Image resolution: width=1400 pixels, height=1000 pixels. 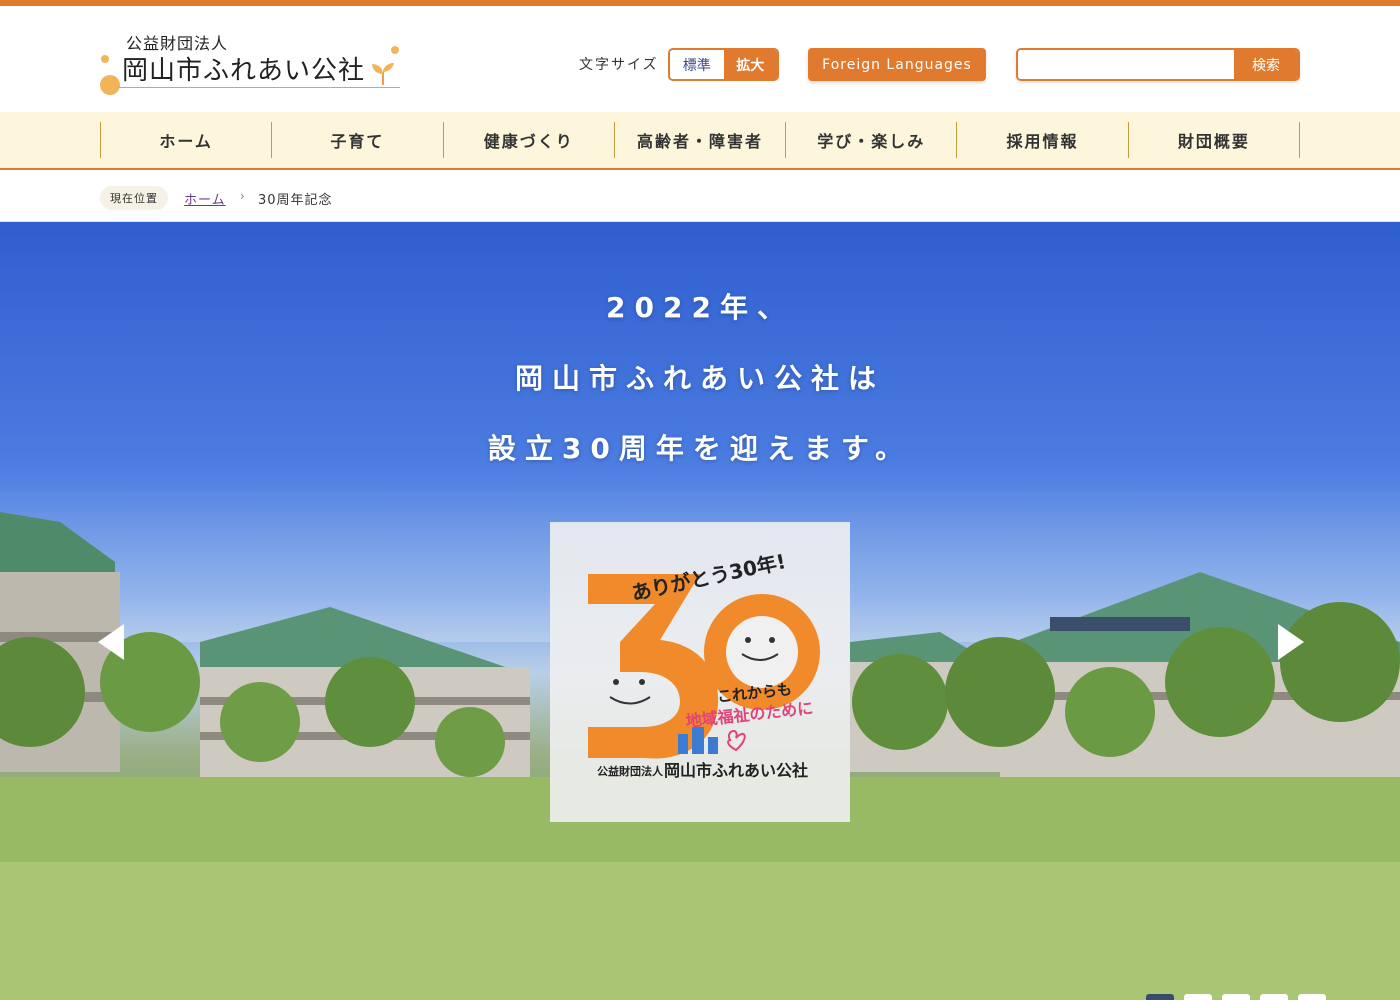 I want to click on breadcrumb-home-link: ホーム, so click(x=205, y=198).